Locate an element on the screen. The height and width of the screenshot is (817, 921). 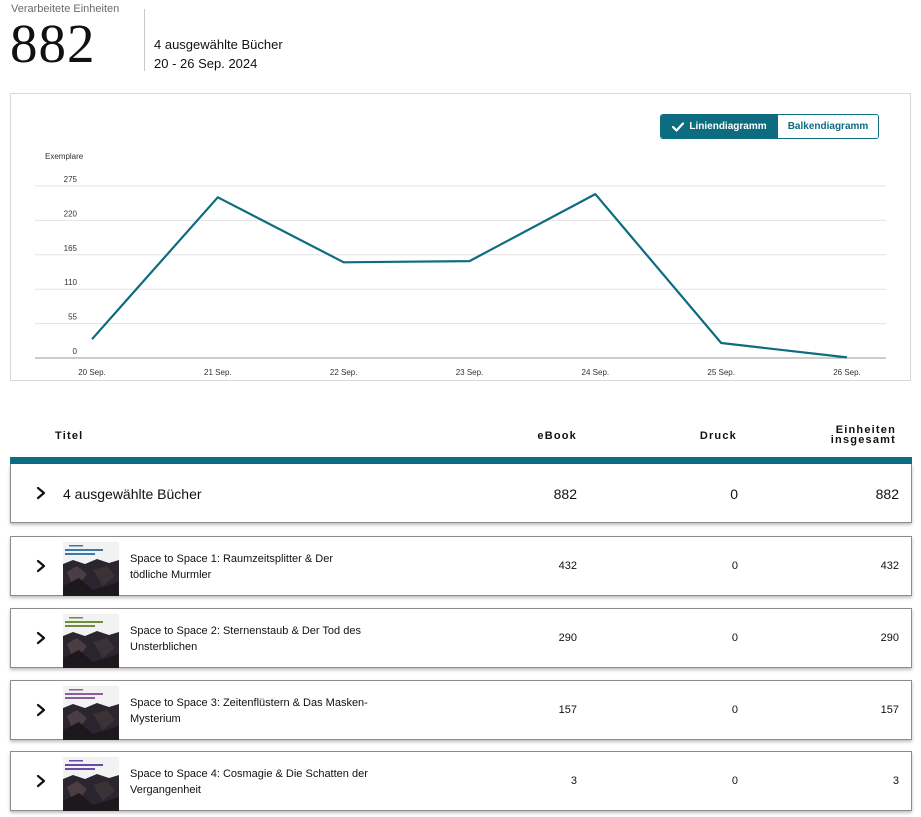
book-title-line2: Vergangenheit is located at coordinates (165, 790).